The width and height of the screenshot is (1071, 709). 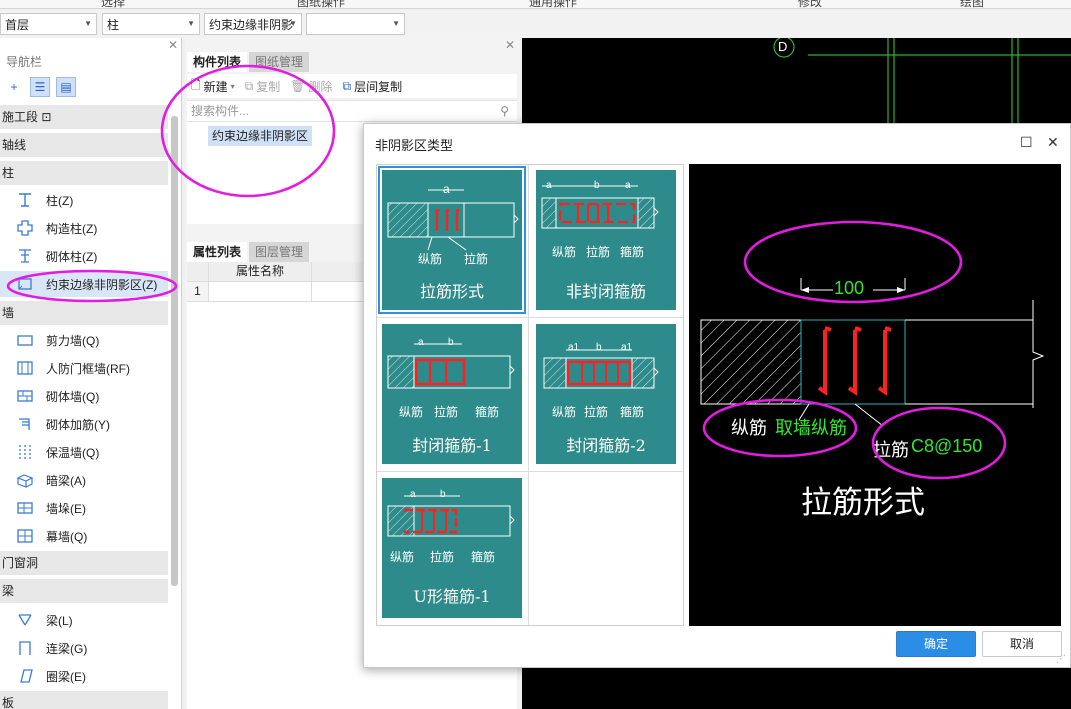 What do you see at coordinates (25, 480) in the screenshot?
I see `hidden-beam-icon` at bounding box center [25, 480].